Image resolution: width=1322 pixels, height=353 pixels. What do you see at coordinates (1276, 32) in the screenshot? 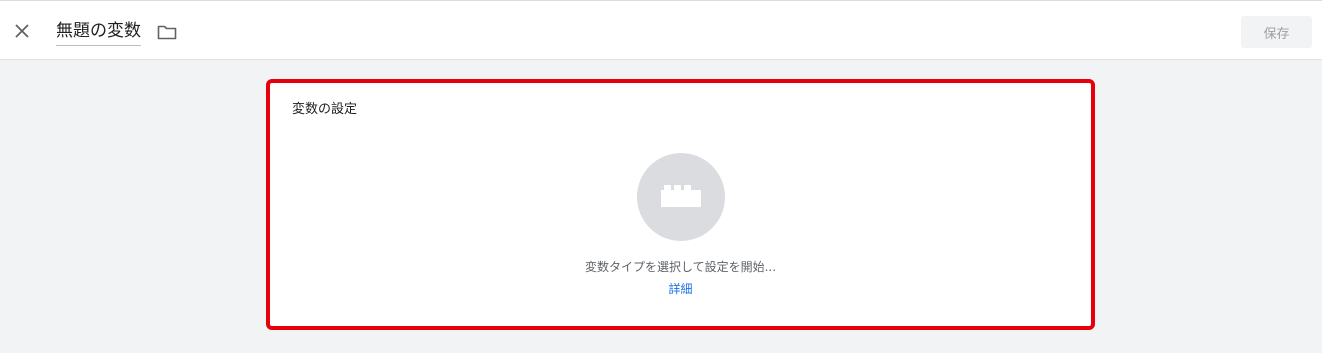
I see `save-button: 保存` at bounding box center [1276, 32].